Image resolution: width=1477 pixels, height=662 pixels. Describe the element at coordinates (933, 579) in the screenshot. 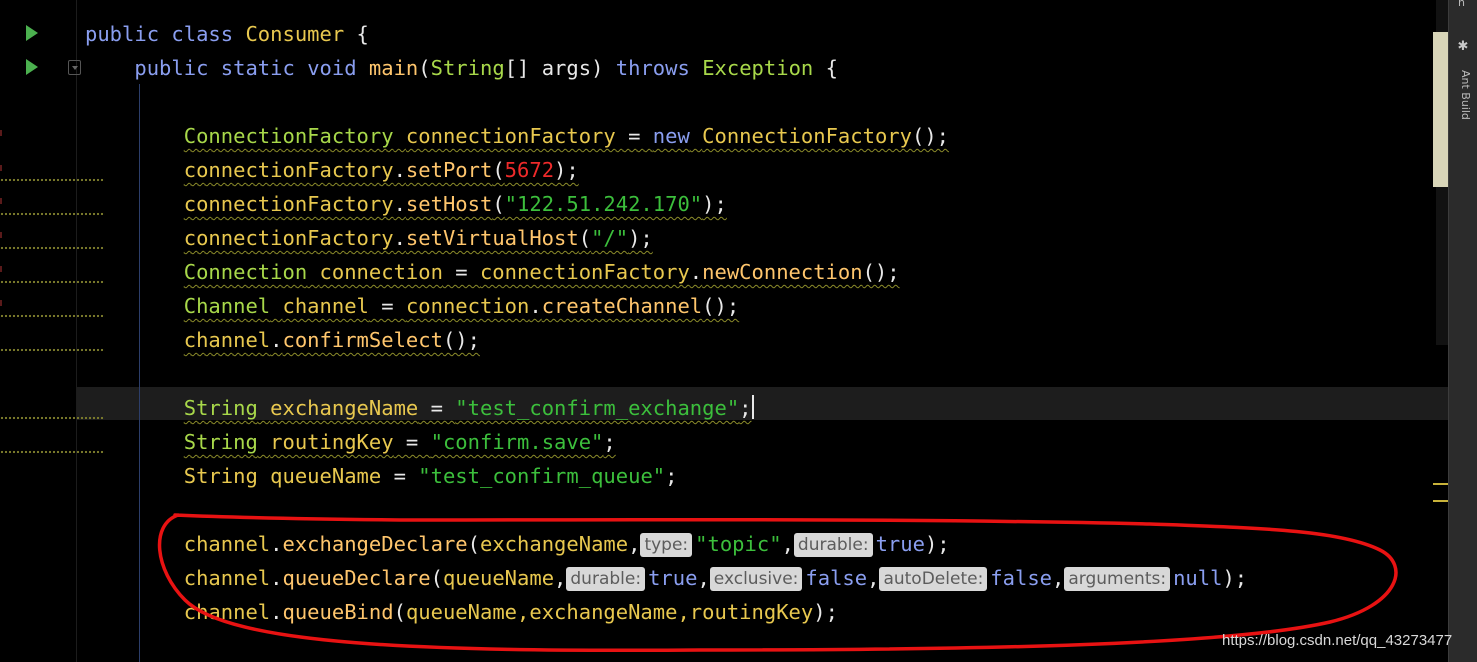

I see `parameter-hint: autoDelete:` at that location.